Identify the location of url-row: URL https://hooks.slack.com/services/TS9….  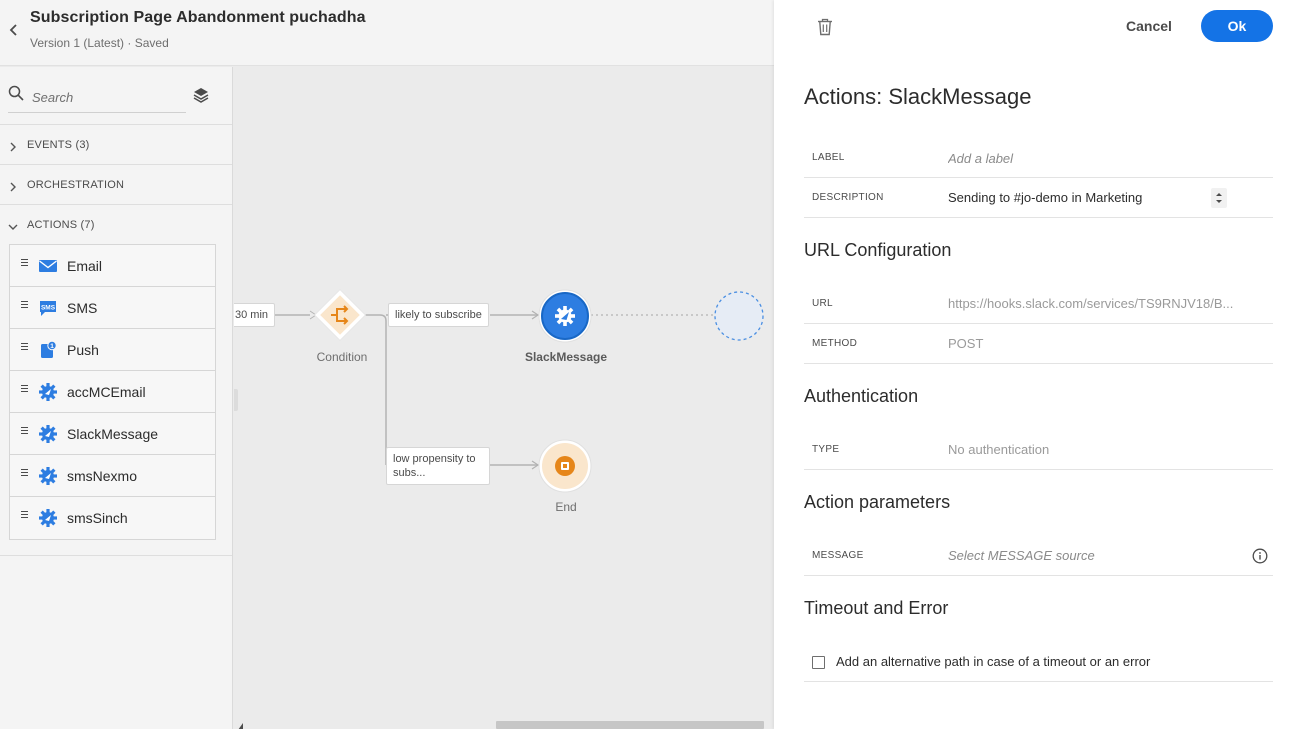
(1038, 304).